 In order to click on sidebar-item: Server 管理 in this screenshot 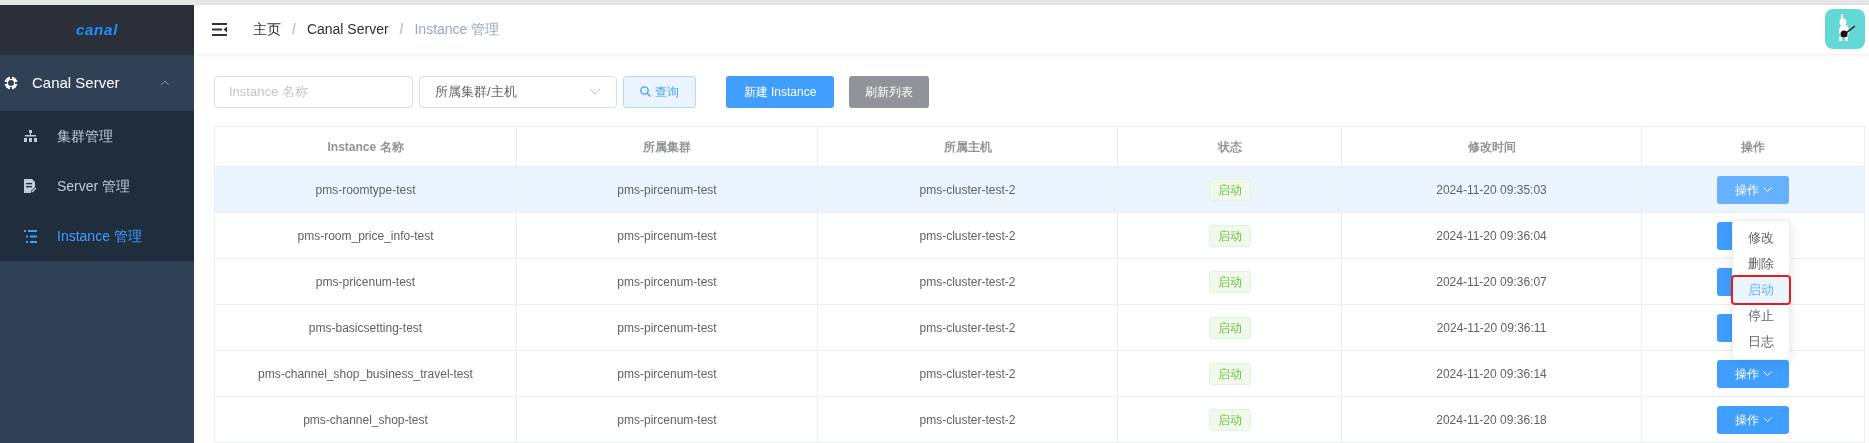, I will do `click(97, 186)`.